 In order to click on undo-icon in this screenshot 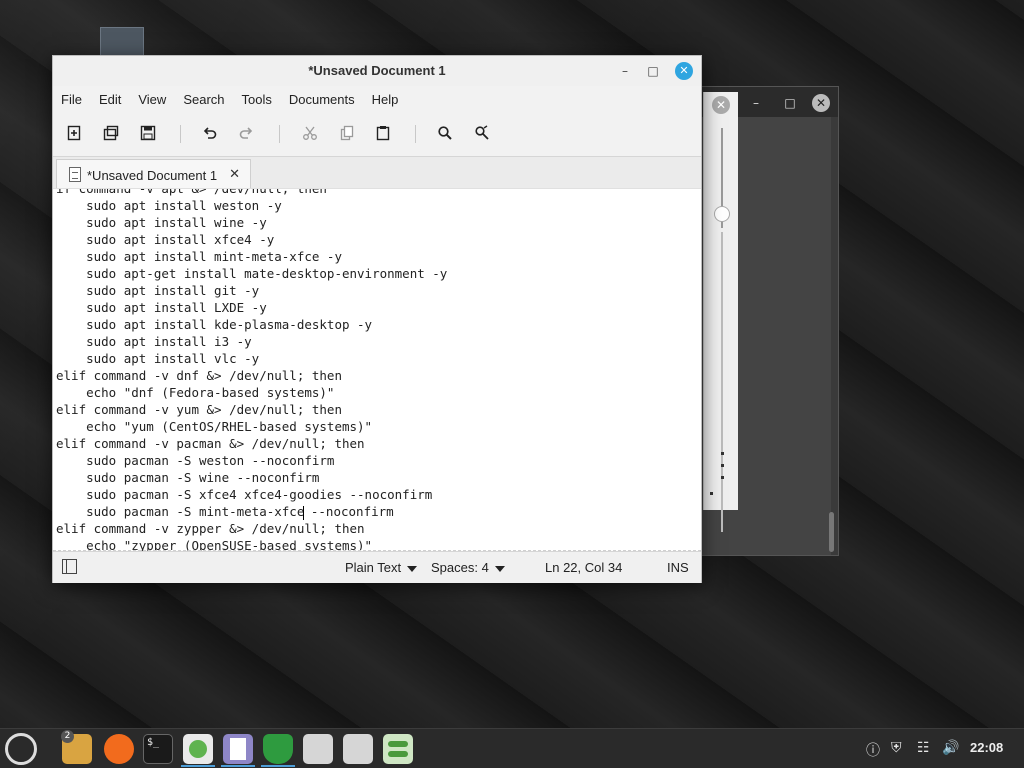, I will do `click(210, 133)`.